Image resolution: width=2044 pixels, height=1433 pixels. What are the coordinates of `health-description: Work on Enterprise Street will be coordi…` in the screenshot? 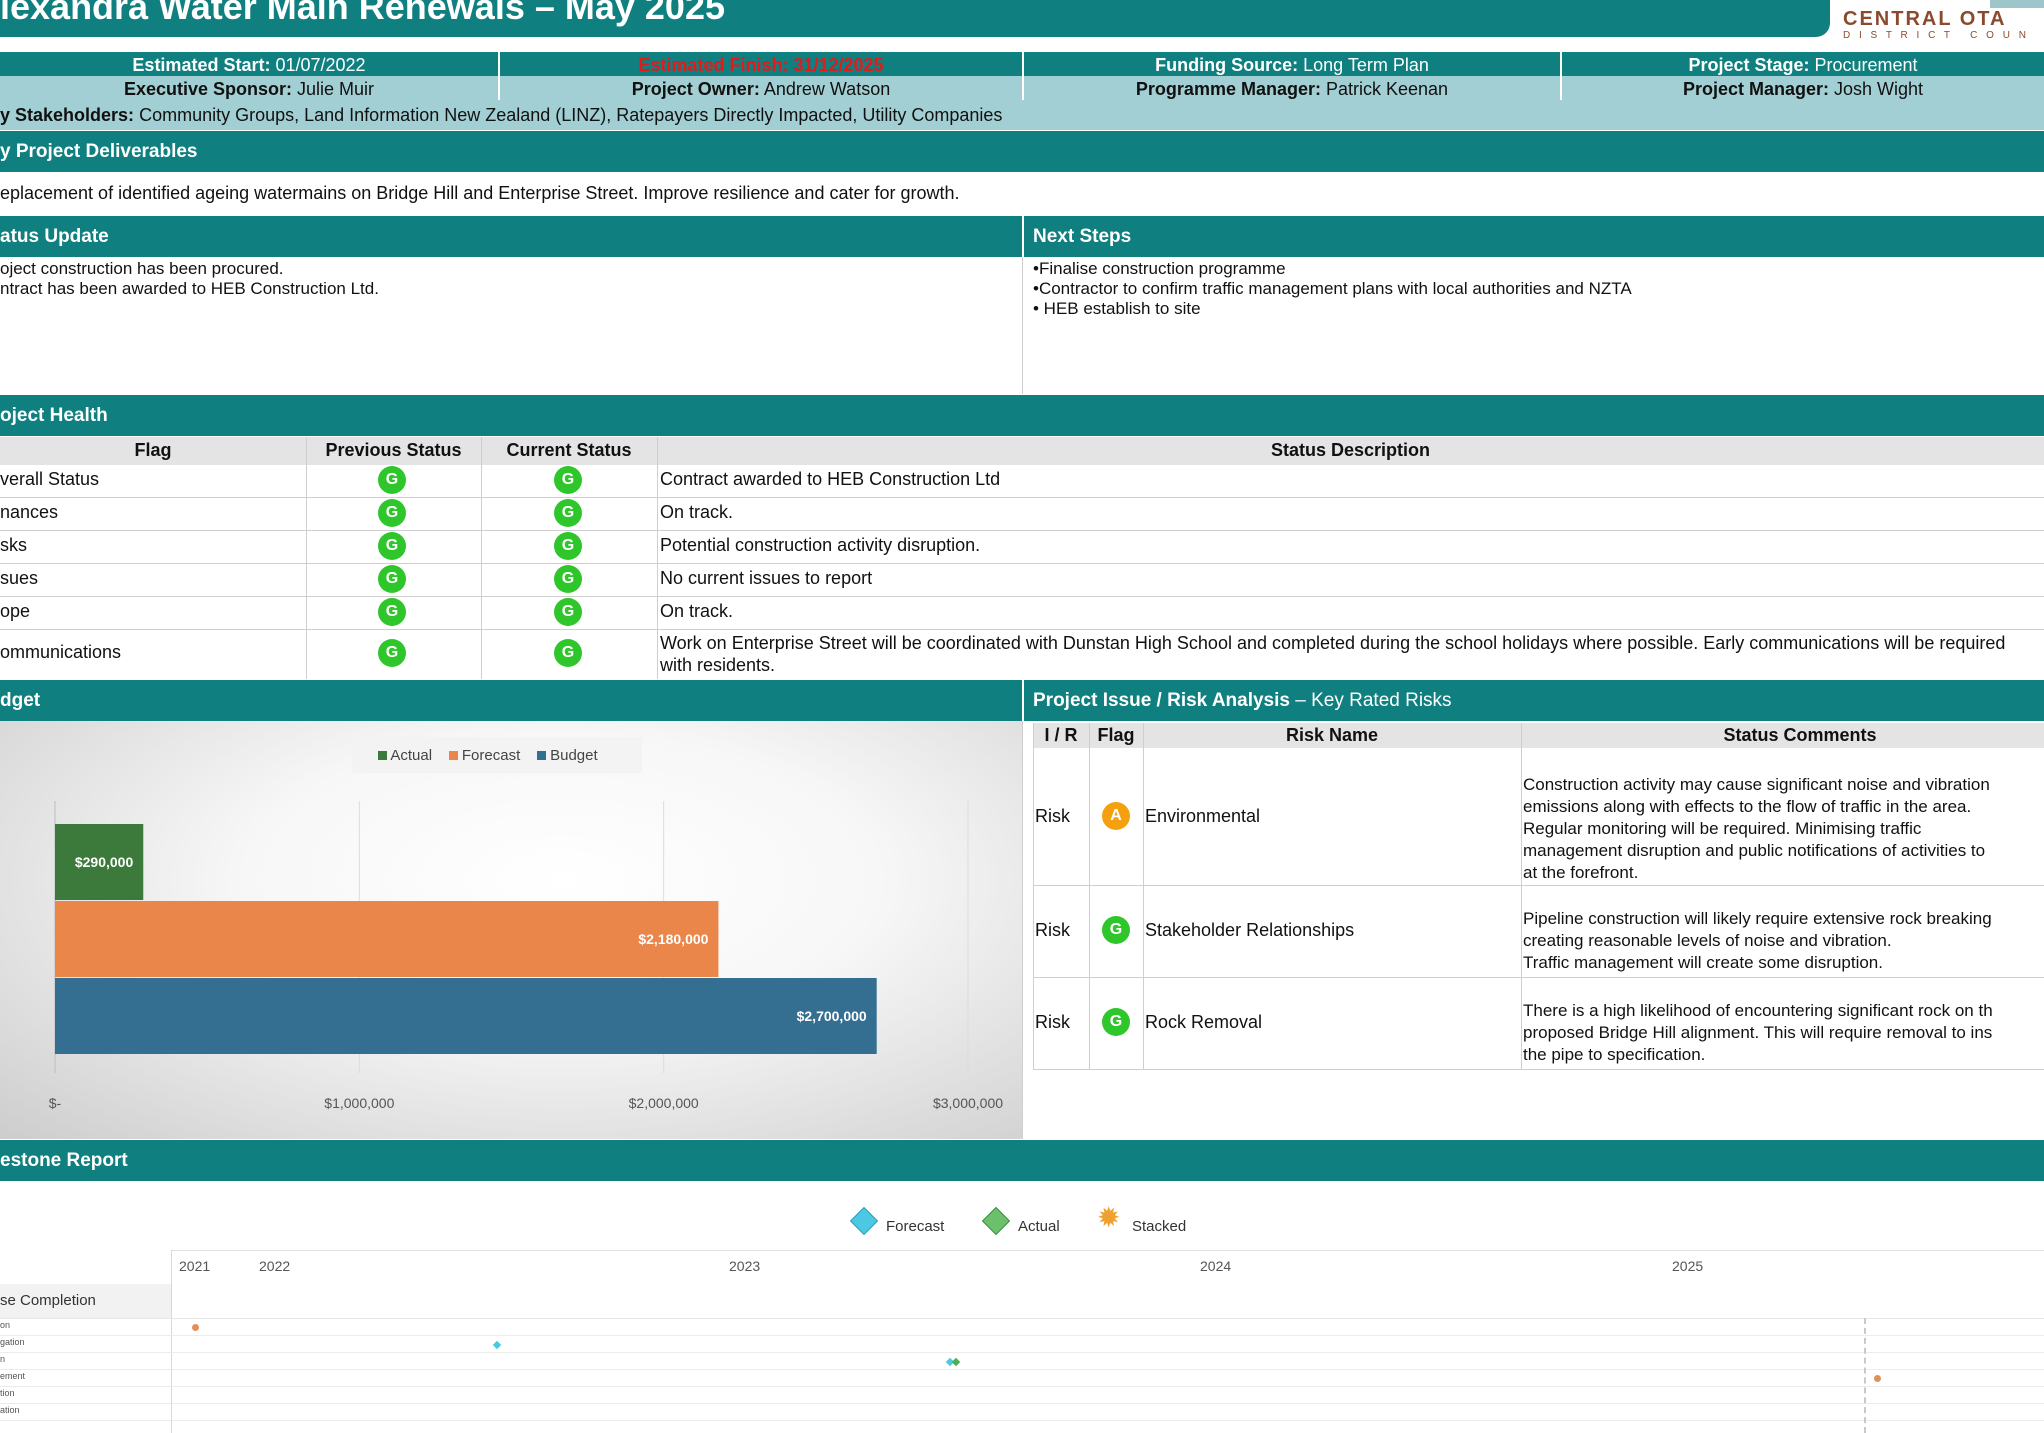 It's located at (1333, 654).